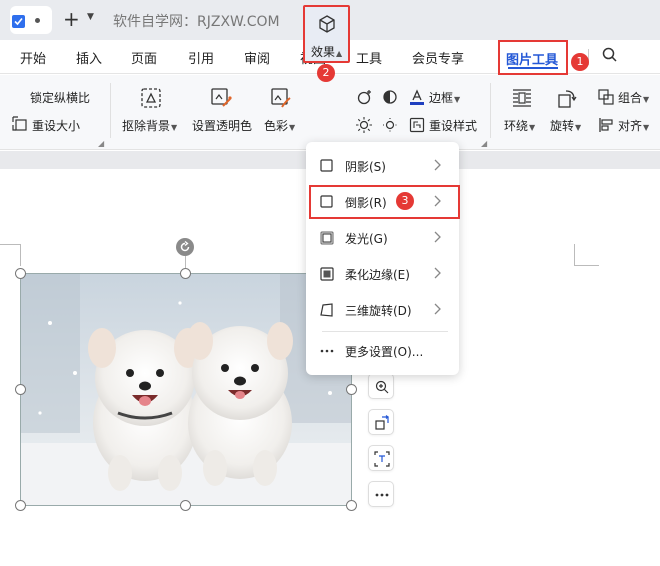 Image resolution: width=660 pixels, height=566 pixels. I want to click on remove-bg-button: 抠除背景▼, so click(149, 125).